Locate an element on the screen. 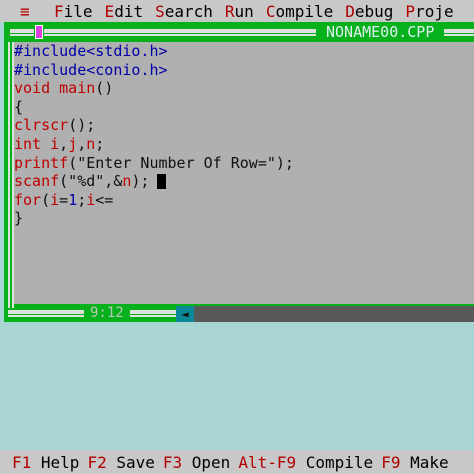 The height and width of the screenshot is (474, 474). code-token: n is located at coordinates (91, 143).